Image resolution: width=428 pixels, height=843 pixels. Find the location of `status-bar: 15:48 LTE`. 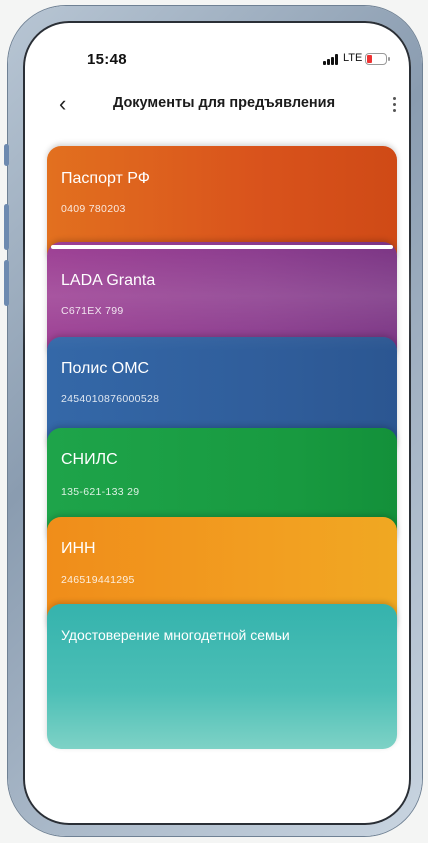

status-bar: 15:48 LTE is located at coordinates (217, 51).